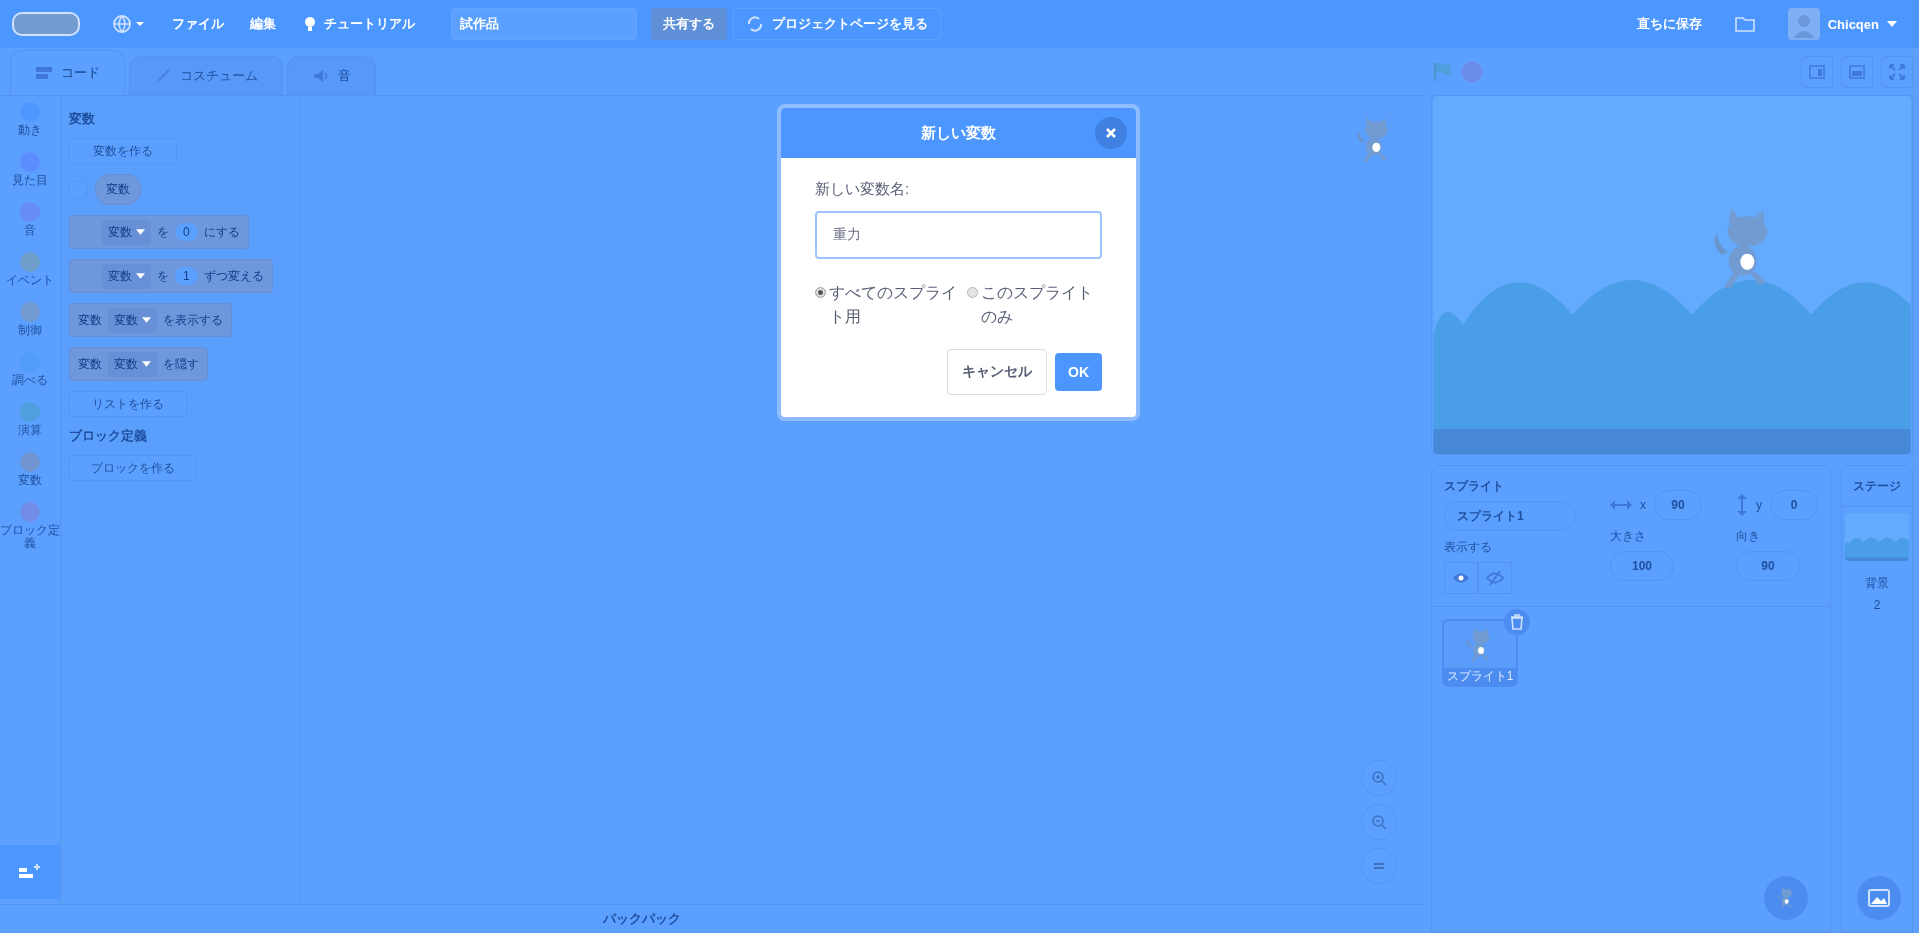 This screenshot has width=1919, height=933. Describe the element at coordinates (1794, 505) in the screenshot. I see `y-field: 0` at that location.